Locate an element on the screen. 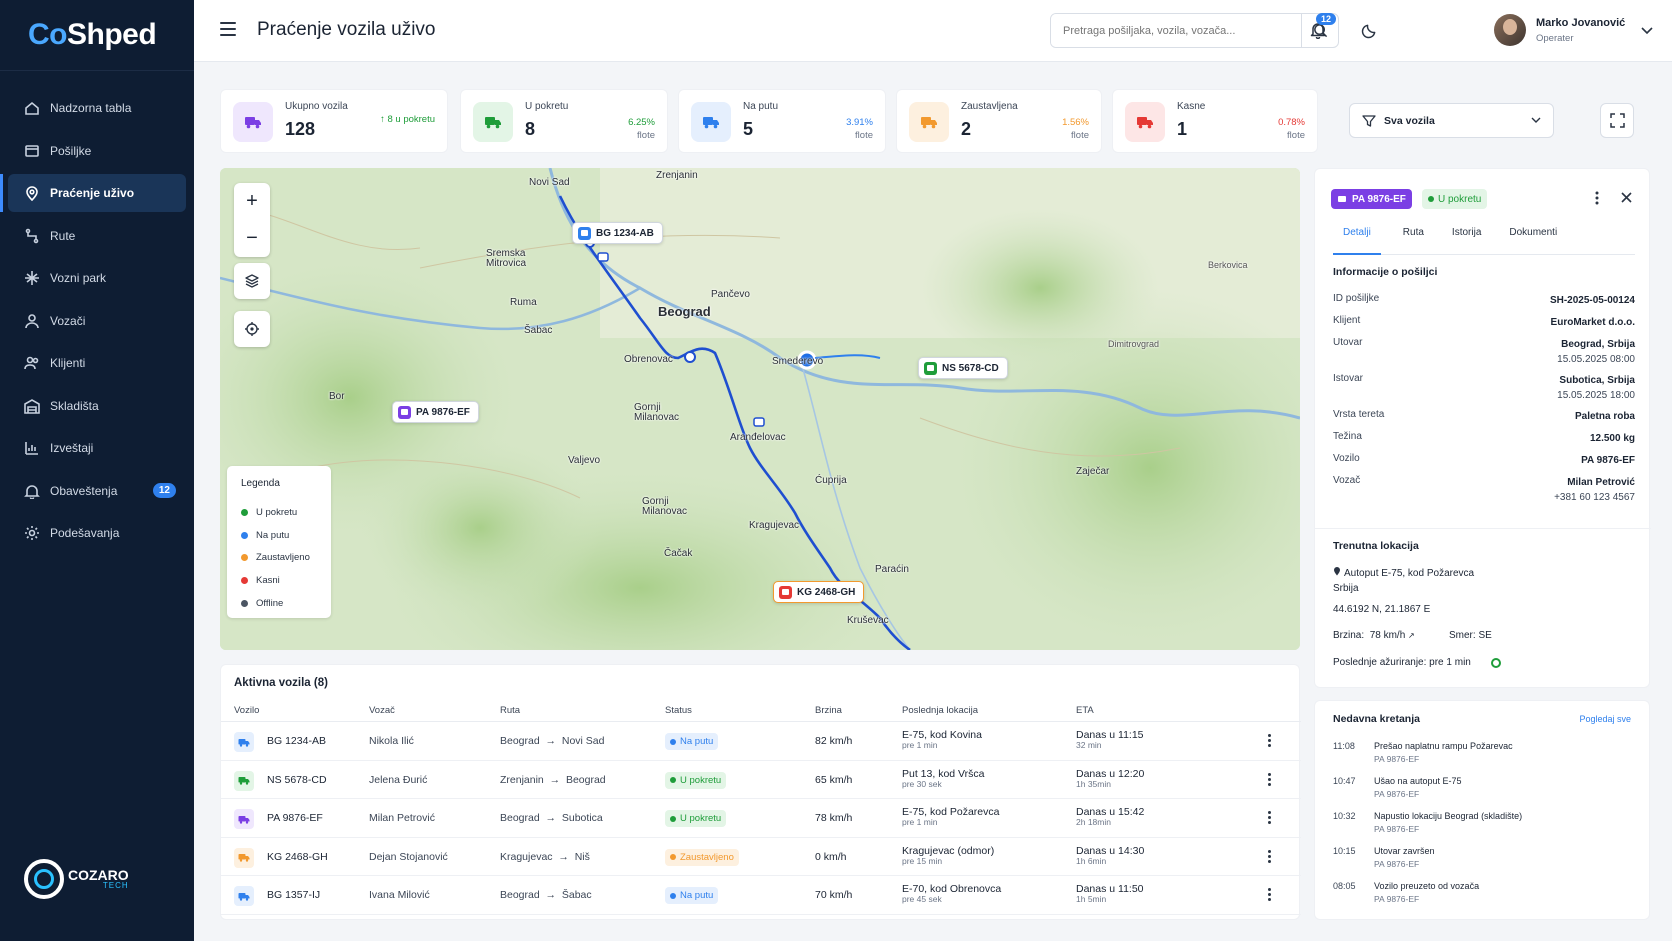  zoom-out-button: − is located at coordinates (252, 238).